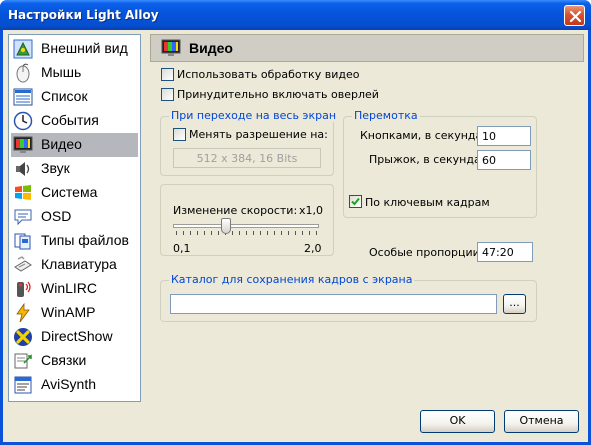 This screenshot has height=445, width=591. What do you see at coordinates (167, 74) in the screenshot?
I see `use-processing-checkbox` at bounding box center [167, 74].